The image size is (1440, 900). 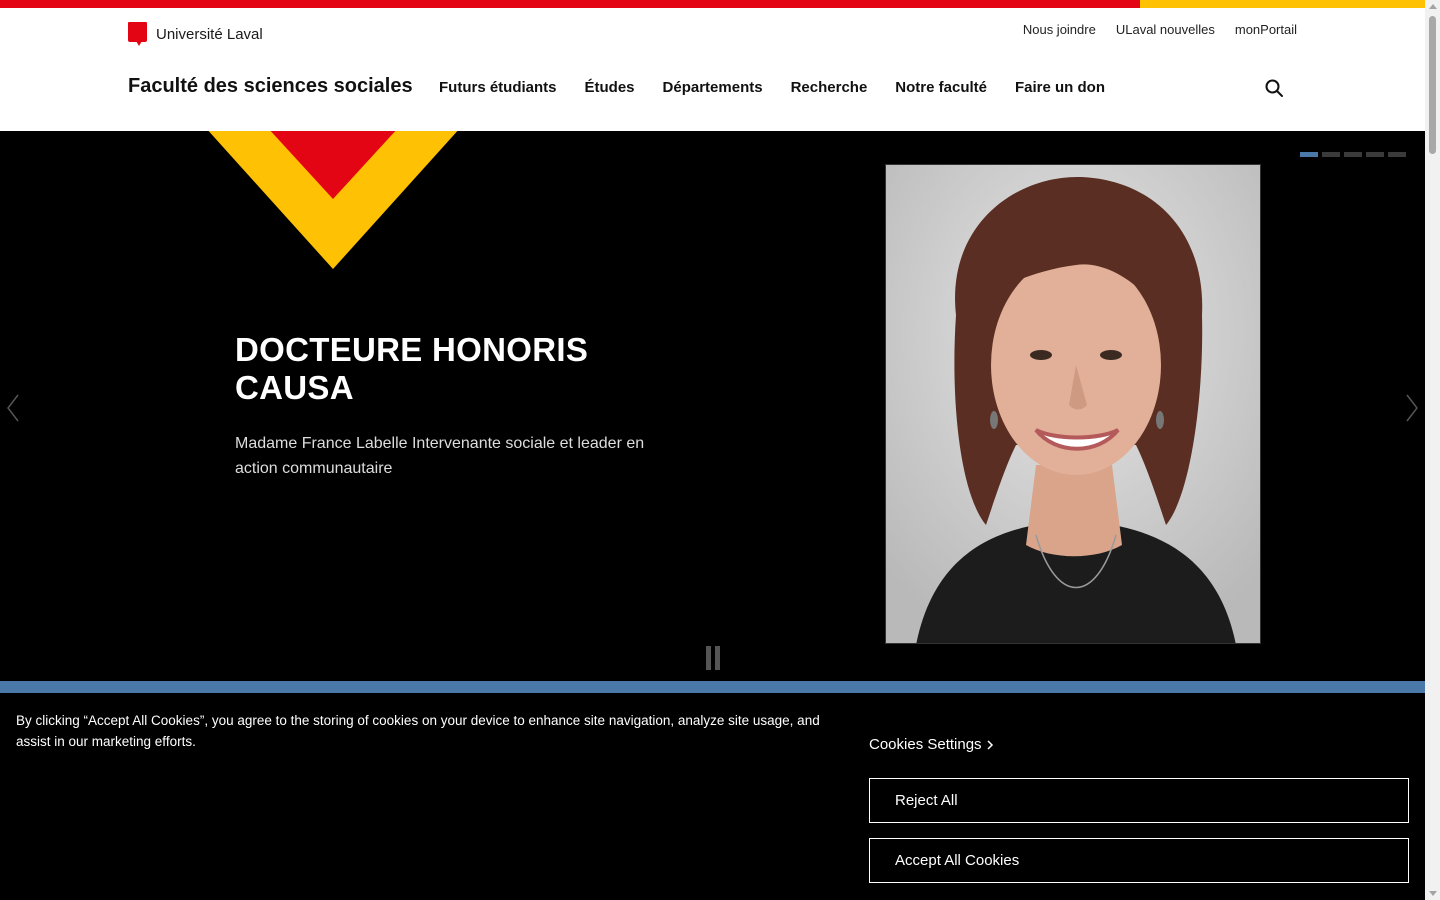 I want to click on reject-all-button: Reject All, so click(x=1139, y=800).